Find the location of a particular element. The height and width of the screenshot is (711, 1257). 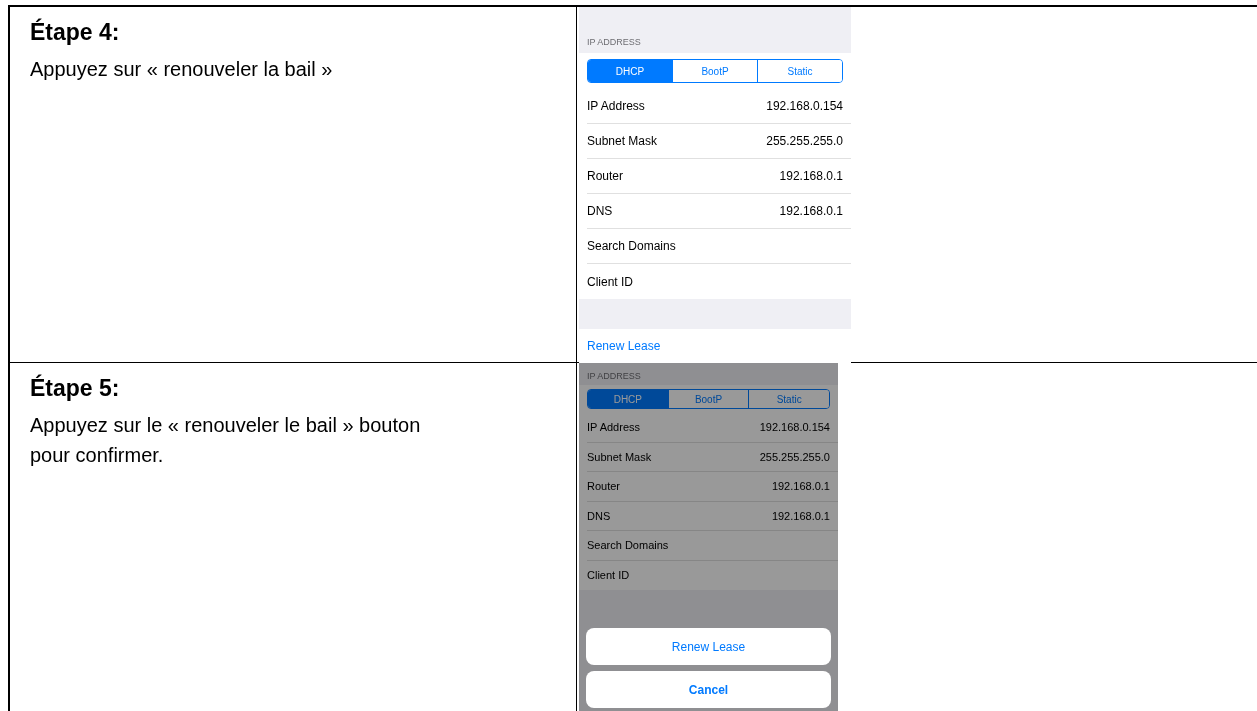

step-title: Étape 4: is located at coordinates (75, 32).